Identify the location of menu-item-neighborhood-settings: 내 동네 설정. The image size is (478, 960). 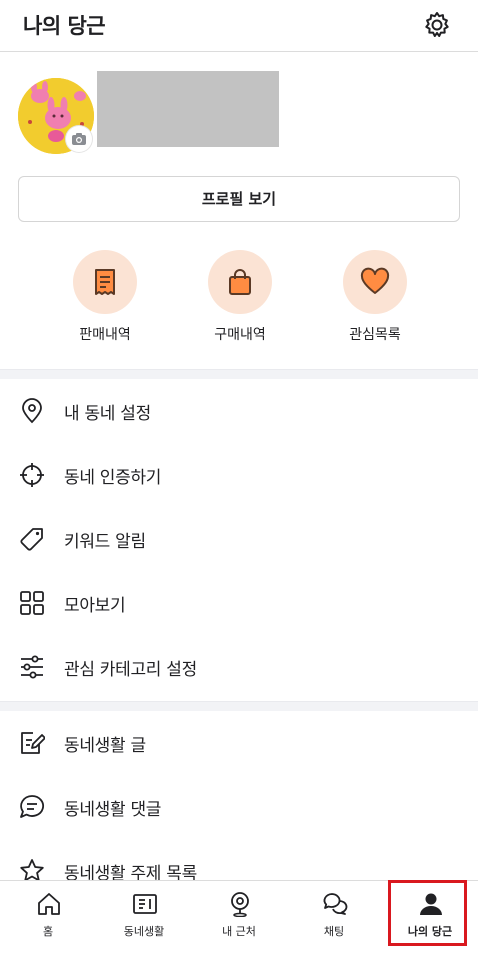
(239, 411).